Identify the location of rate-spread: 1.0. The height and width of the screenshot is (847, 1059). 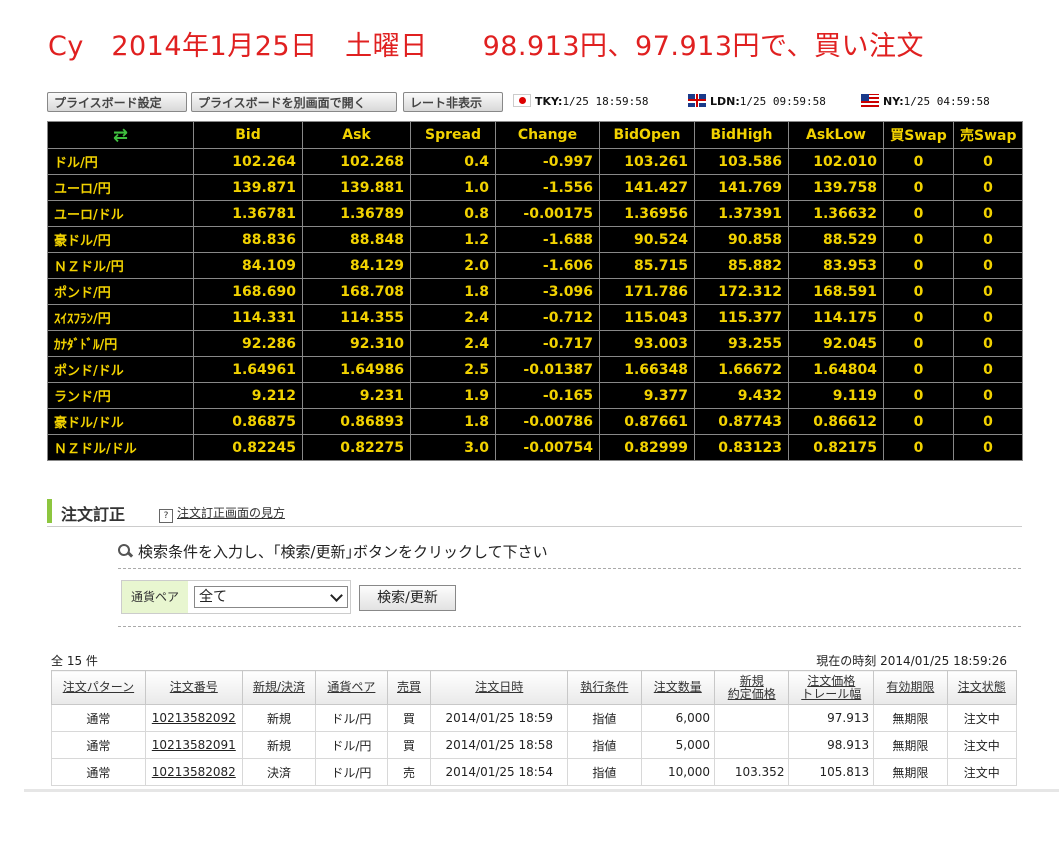
(453, 187).